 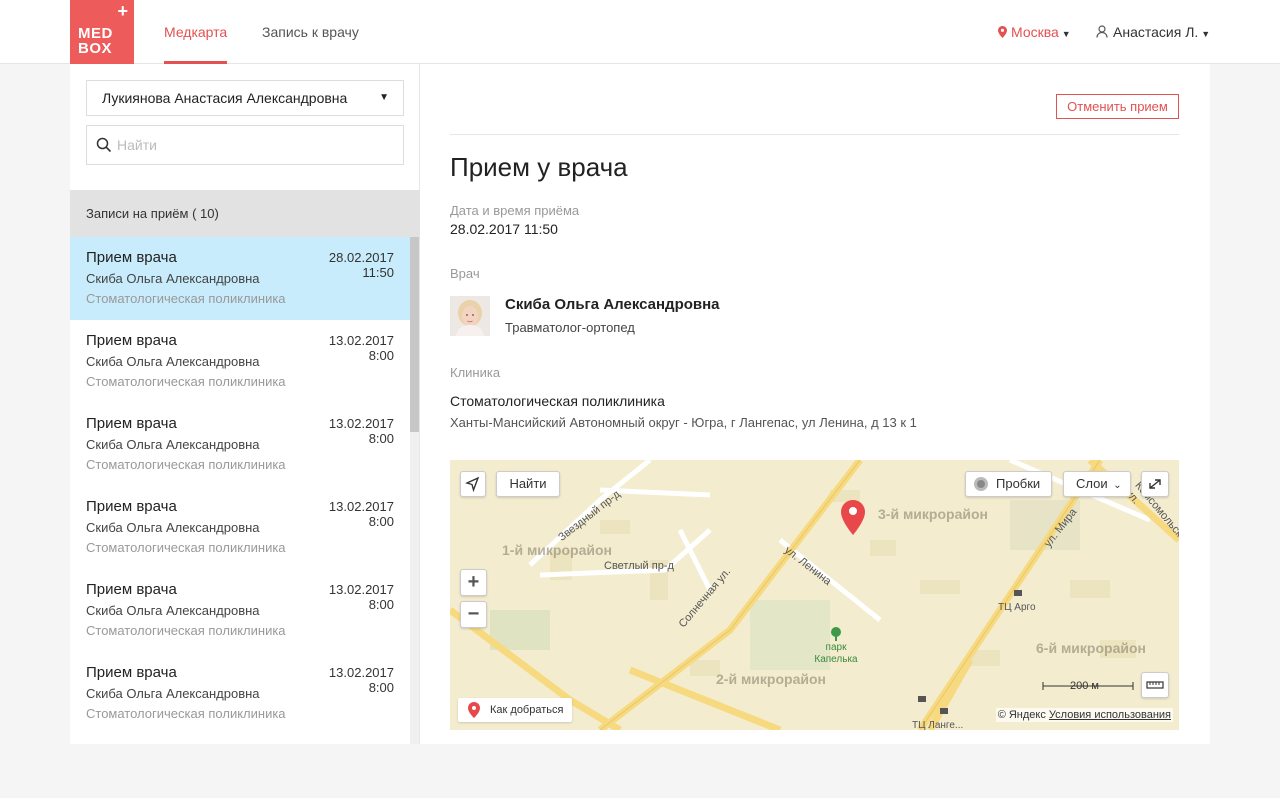 What do you see at coordinates (95, 48) in the screenshot?
I see `logo-text-line2: BOX` at bounding box center [95, 48].